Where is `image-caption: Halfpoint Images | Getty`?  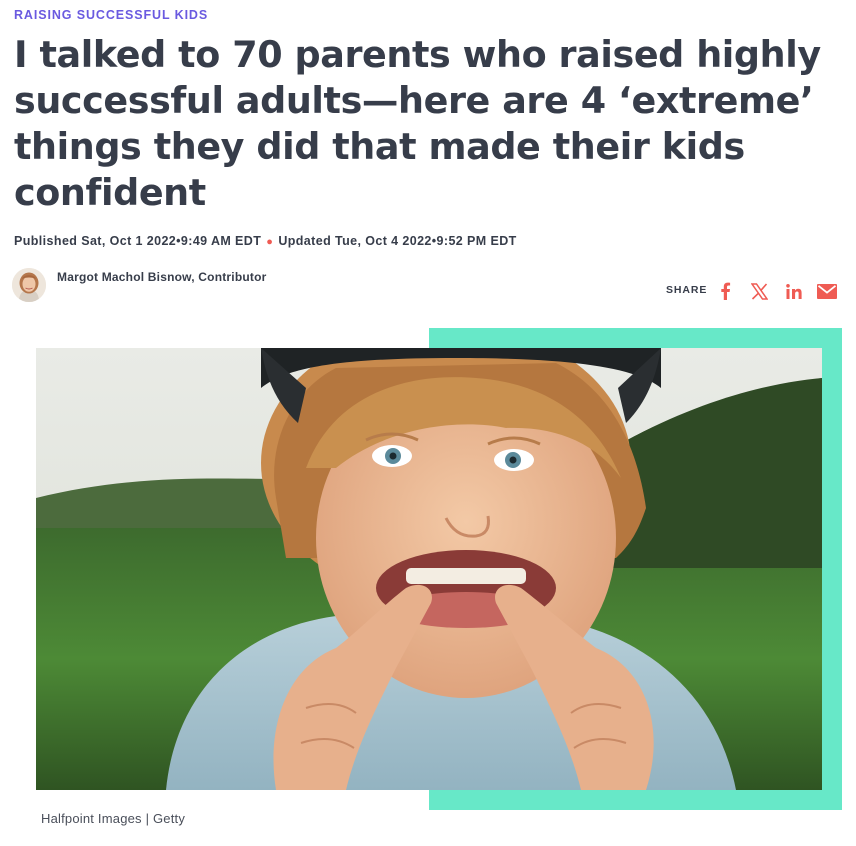
image-caption: Halfpoint Images | Getty is located at coordinates (113, 818).